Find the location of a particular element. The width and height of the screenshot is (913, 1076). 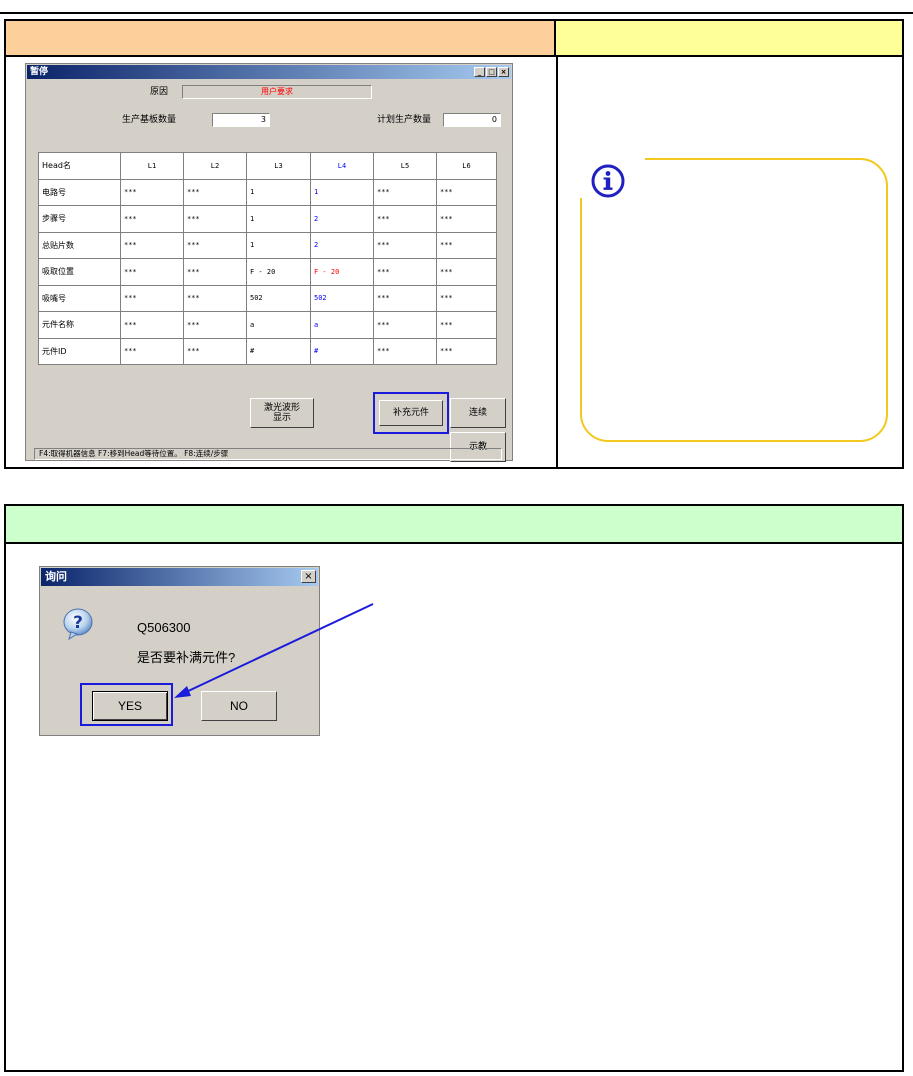

table-header-row: Head名 L1 L2 L3 L4 L5 L6 is located at coordinates (267, 166).